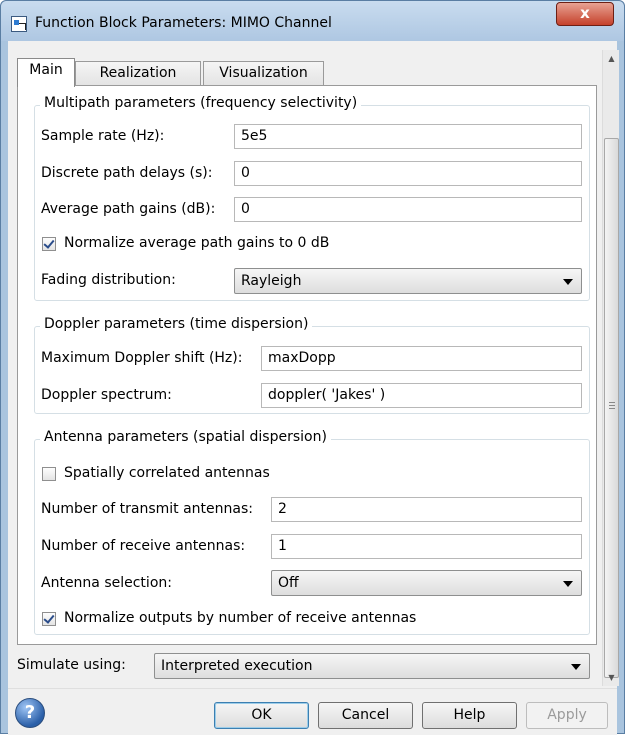 The height and width of the screenshot is (735, 625). Describe the element at coordinates (142, 358) in the screenshot. I see `max-doppler-shift-label: Maximum Doppler shift (Hz):` at that location.